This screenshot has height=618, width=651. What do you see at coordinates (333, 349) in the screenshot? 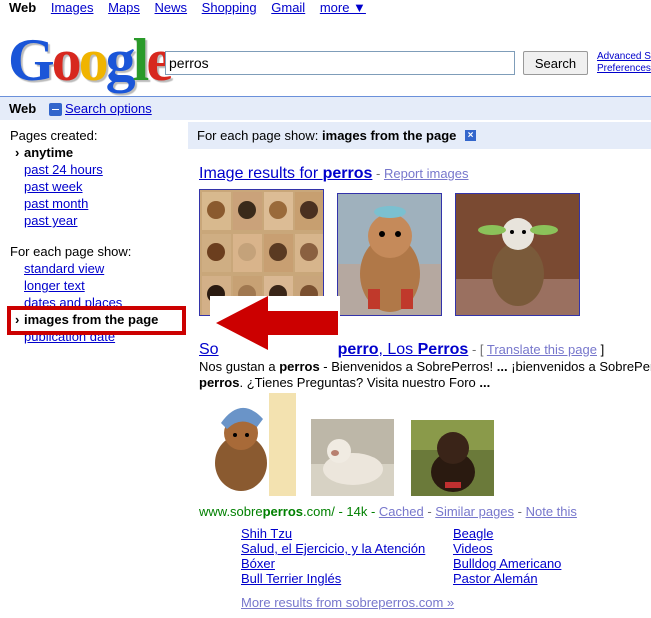
I see `result-title-link: So perro, Los Perros` at bounding box center [333, 349].